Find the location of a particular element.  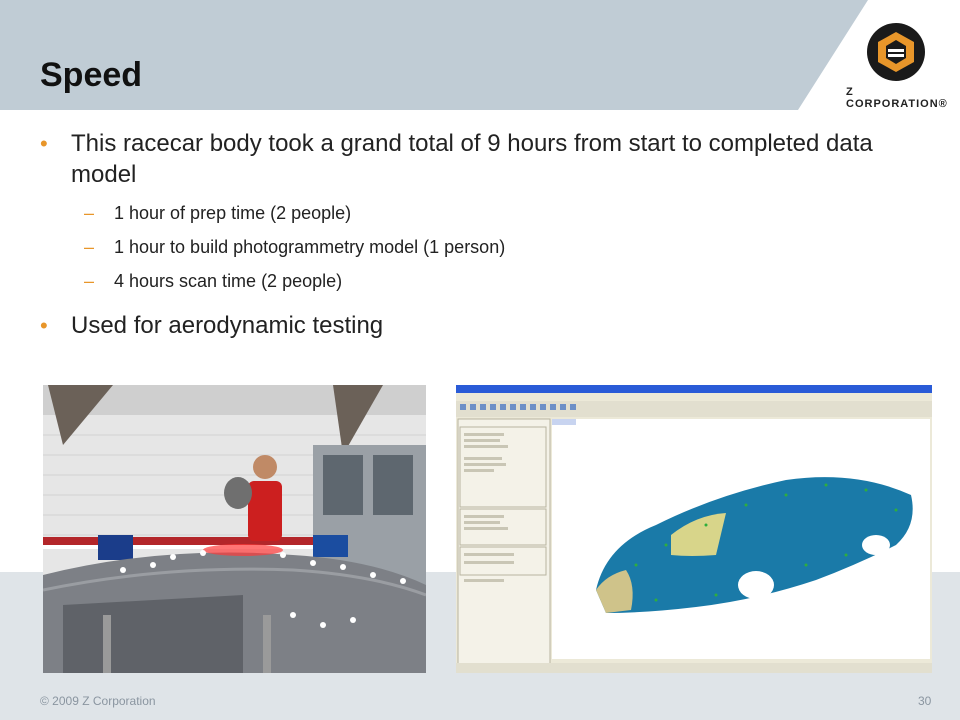

header-diagonal is located at coordinates (879, 55).